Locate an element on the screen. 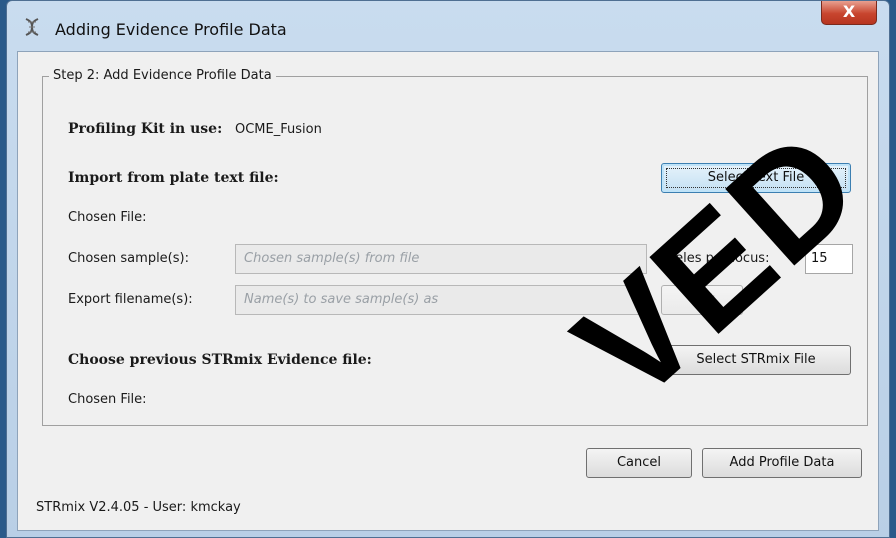 The width and height of the screenshot is (896, 538). kit-label: Profiling Kit in use: is located at coordinates (145, 129).